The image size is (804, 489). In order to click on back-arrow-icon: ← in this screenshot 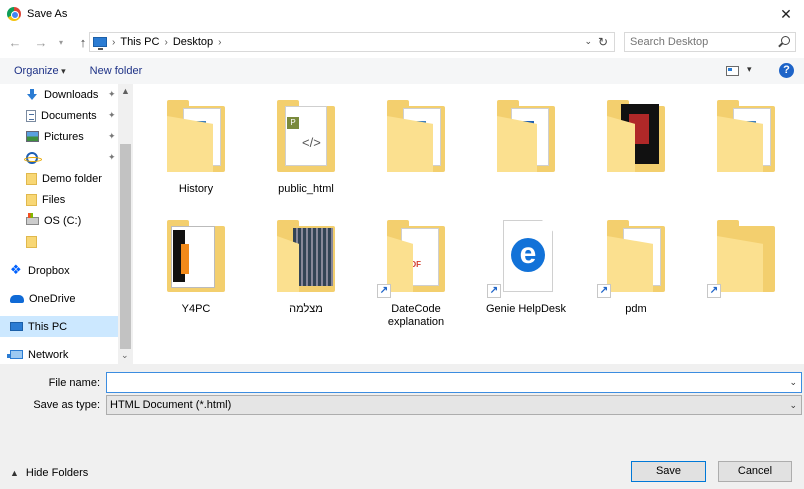, I will do `click(15, 42)`.